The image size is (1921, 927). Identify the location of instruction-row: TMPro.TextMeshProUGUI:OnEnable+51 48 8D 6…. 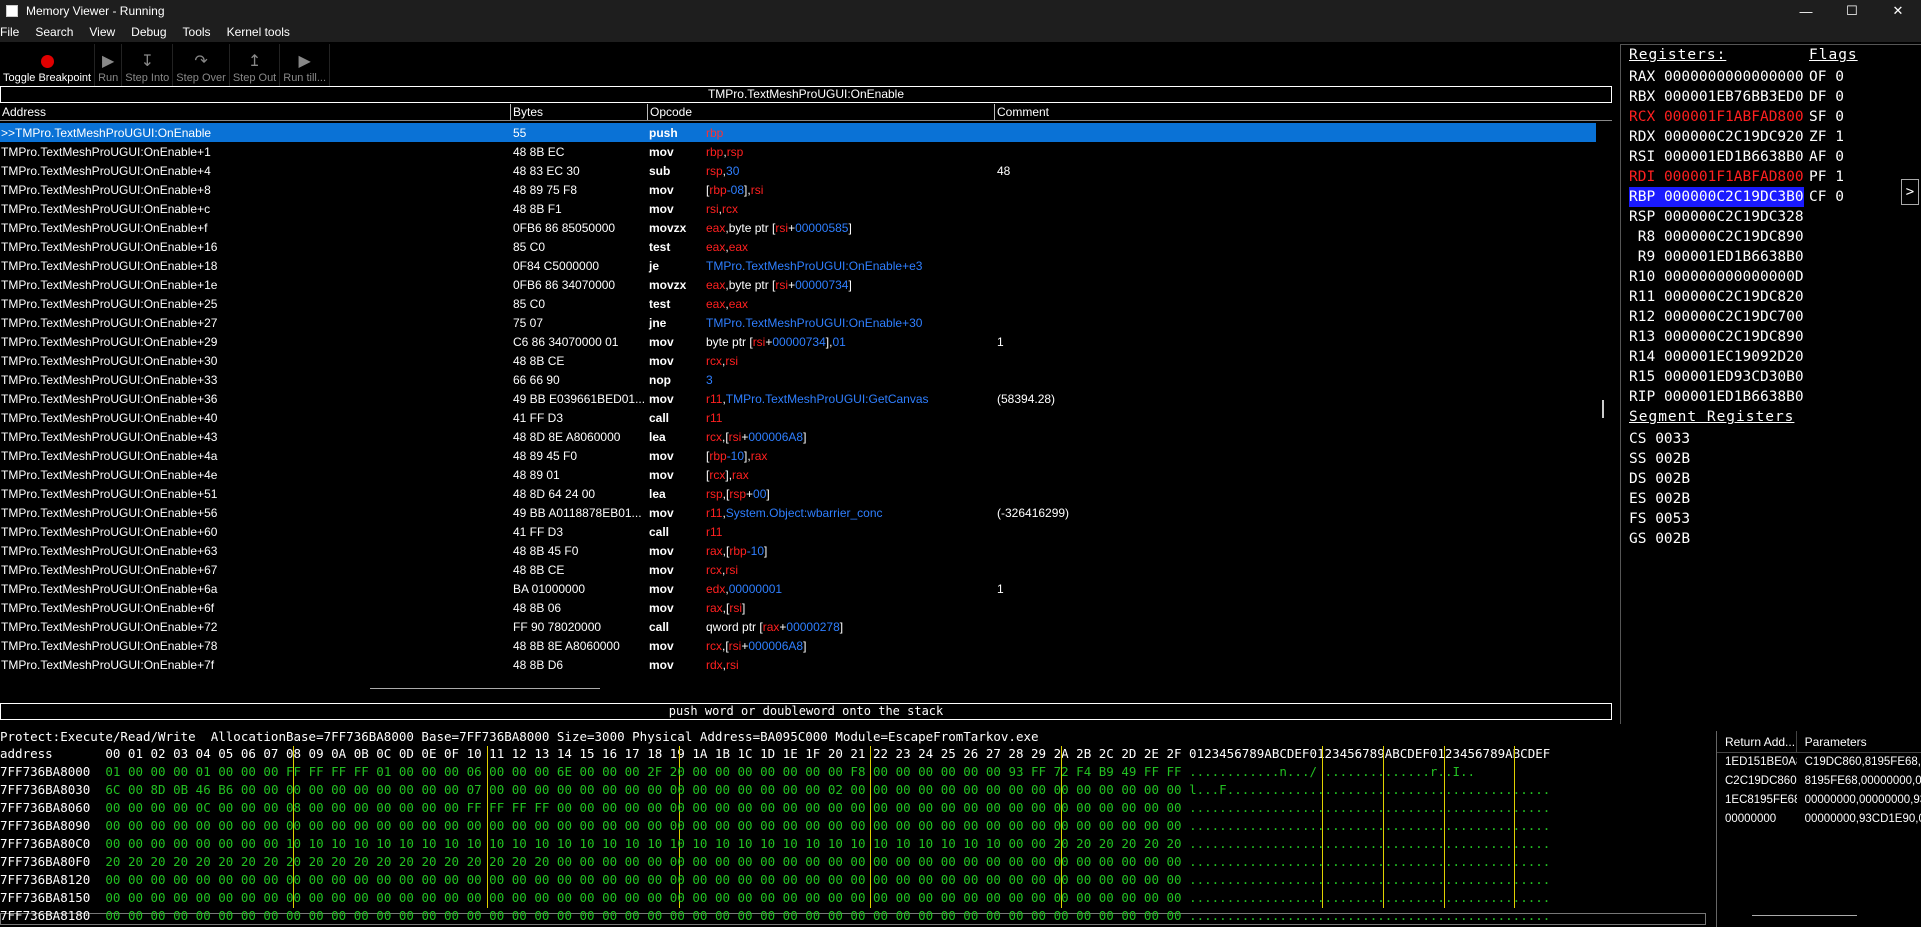
(798, 493).